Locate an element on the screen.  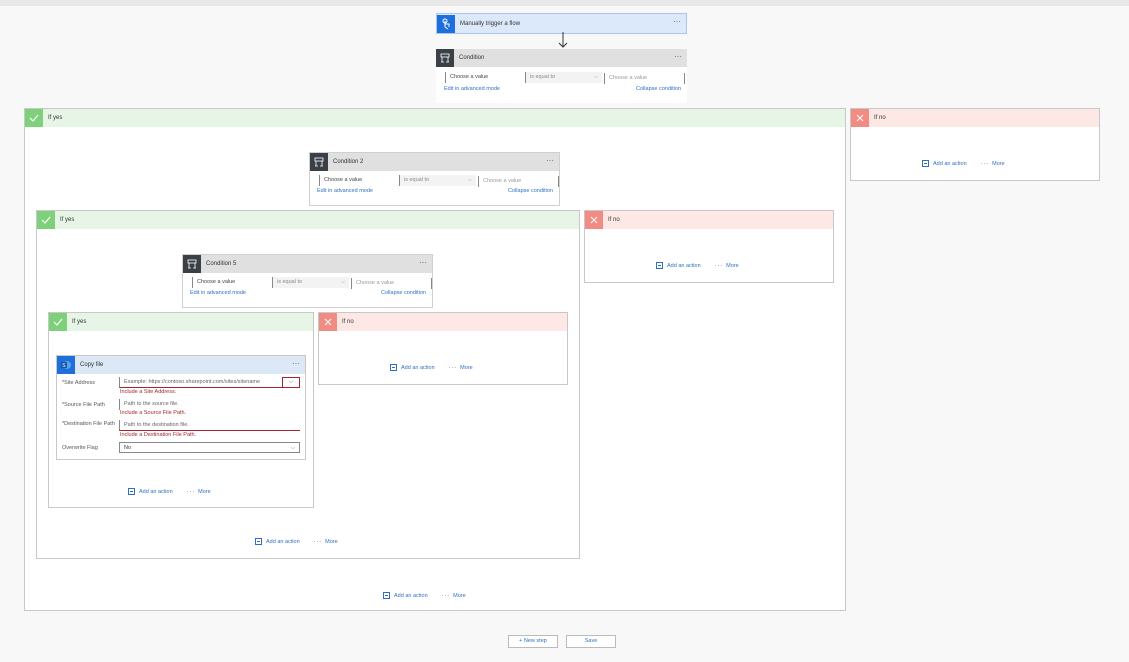
if-yes-header-1: If yes is located at coordinates (435, 118).